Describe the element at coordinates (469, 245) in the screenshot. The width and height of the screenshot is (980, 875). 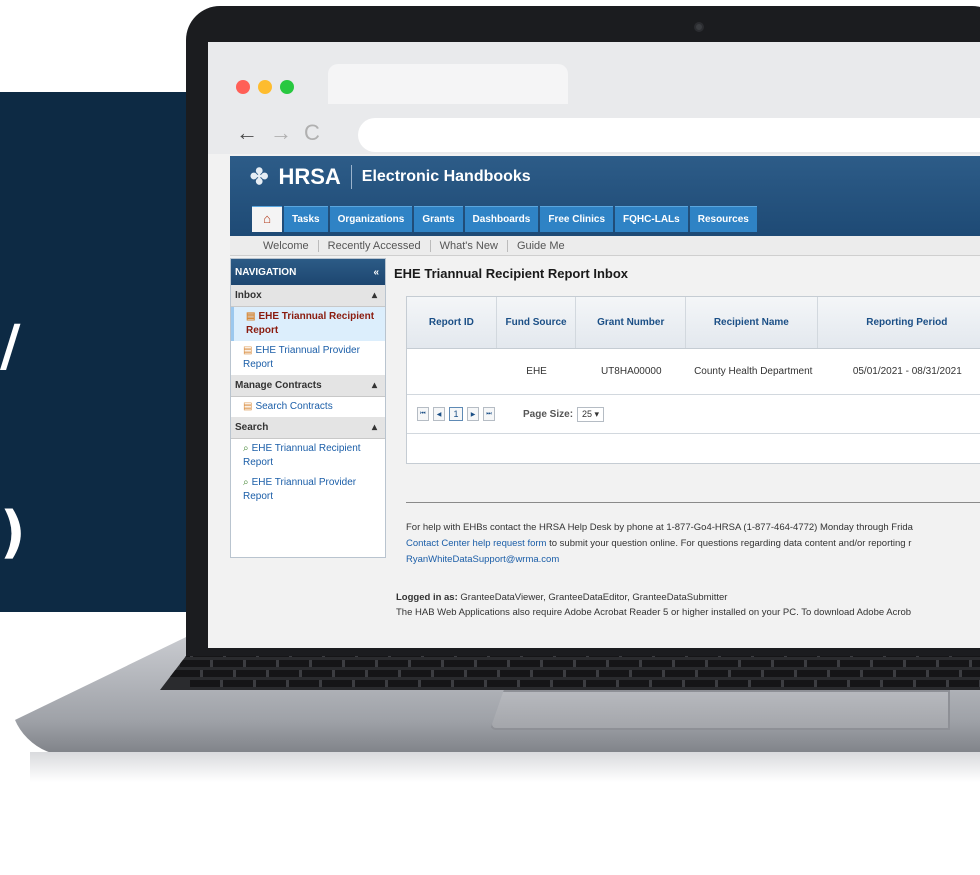
I see `subnav-whats-new: What's New` at that location.